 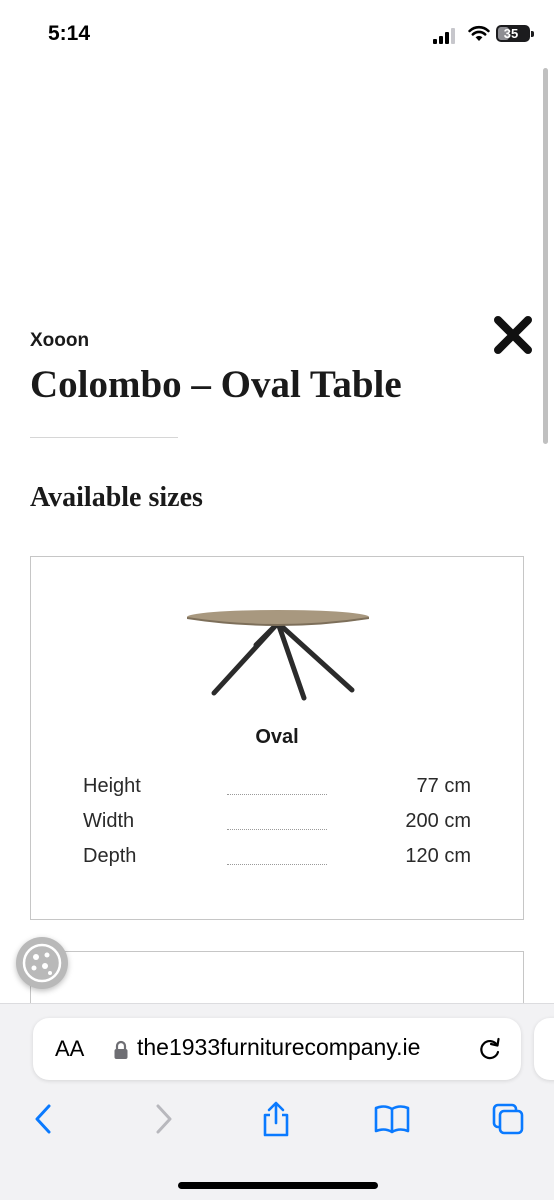 I want to click on address-bar: AA the1933furniturecompany.ie, so click(x=277, y=1049).